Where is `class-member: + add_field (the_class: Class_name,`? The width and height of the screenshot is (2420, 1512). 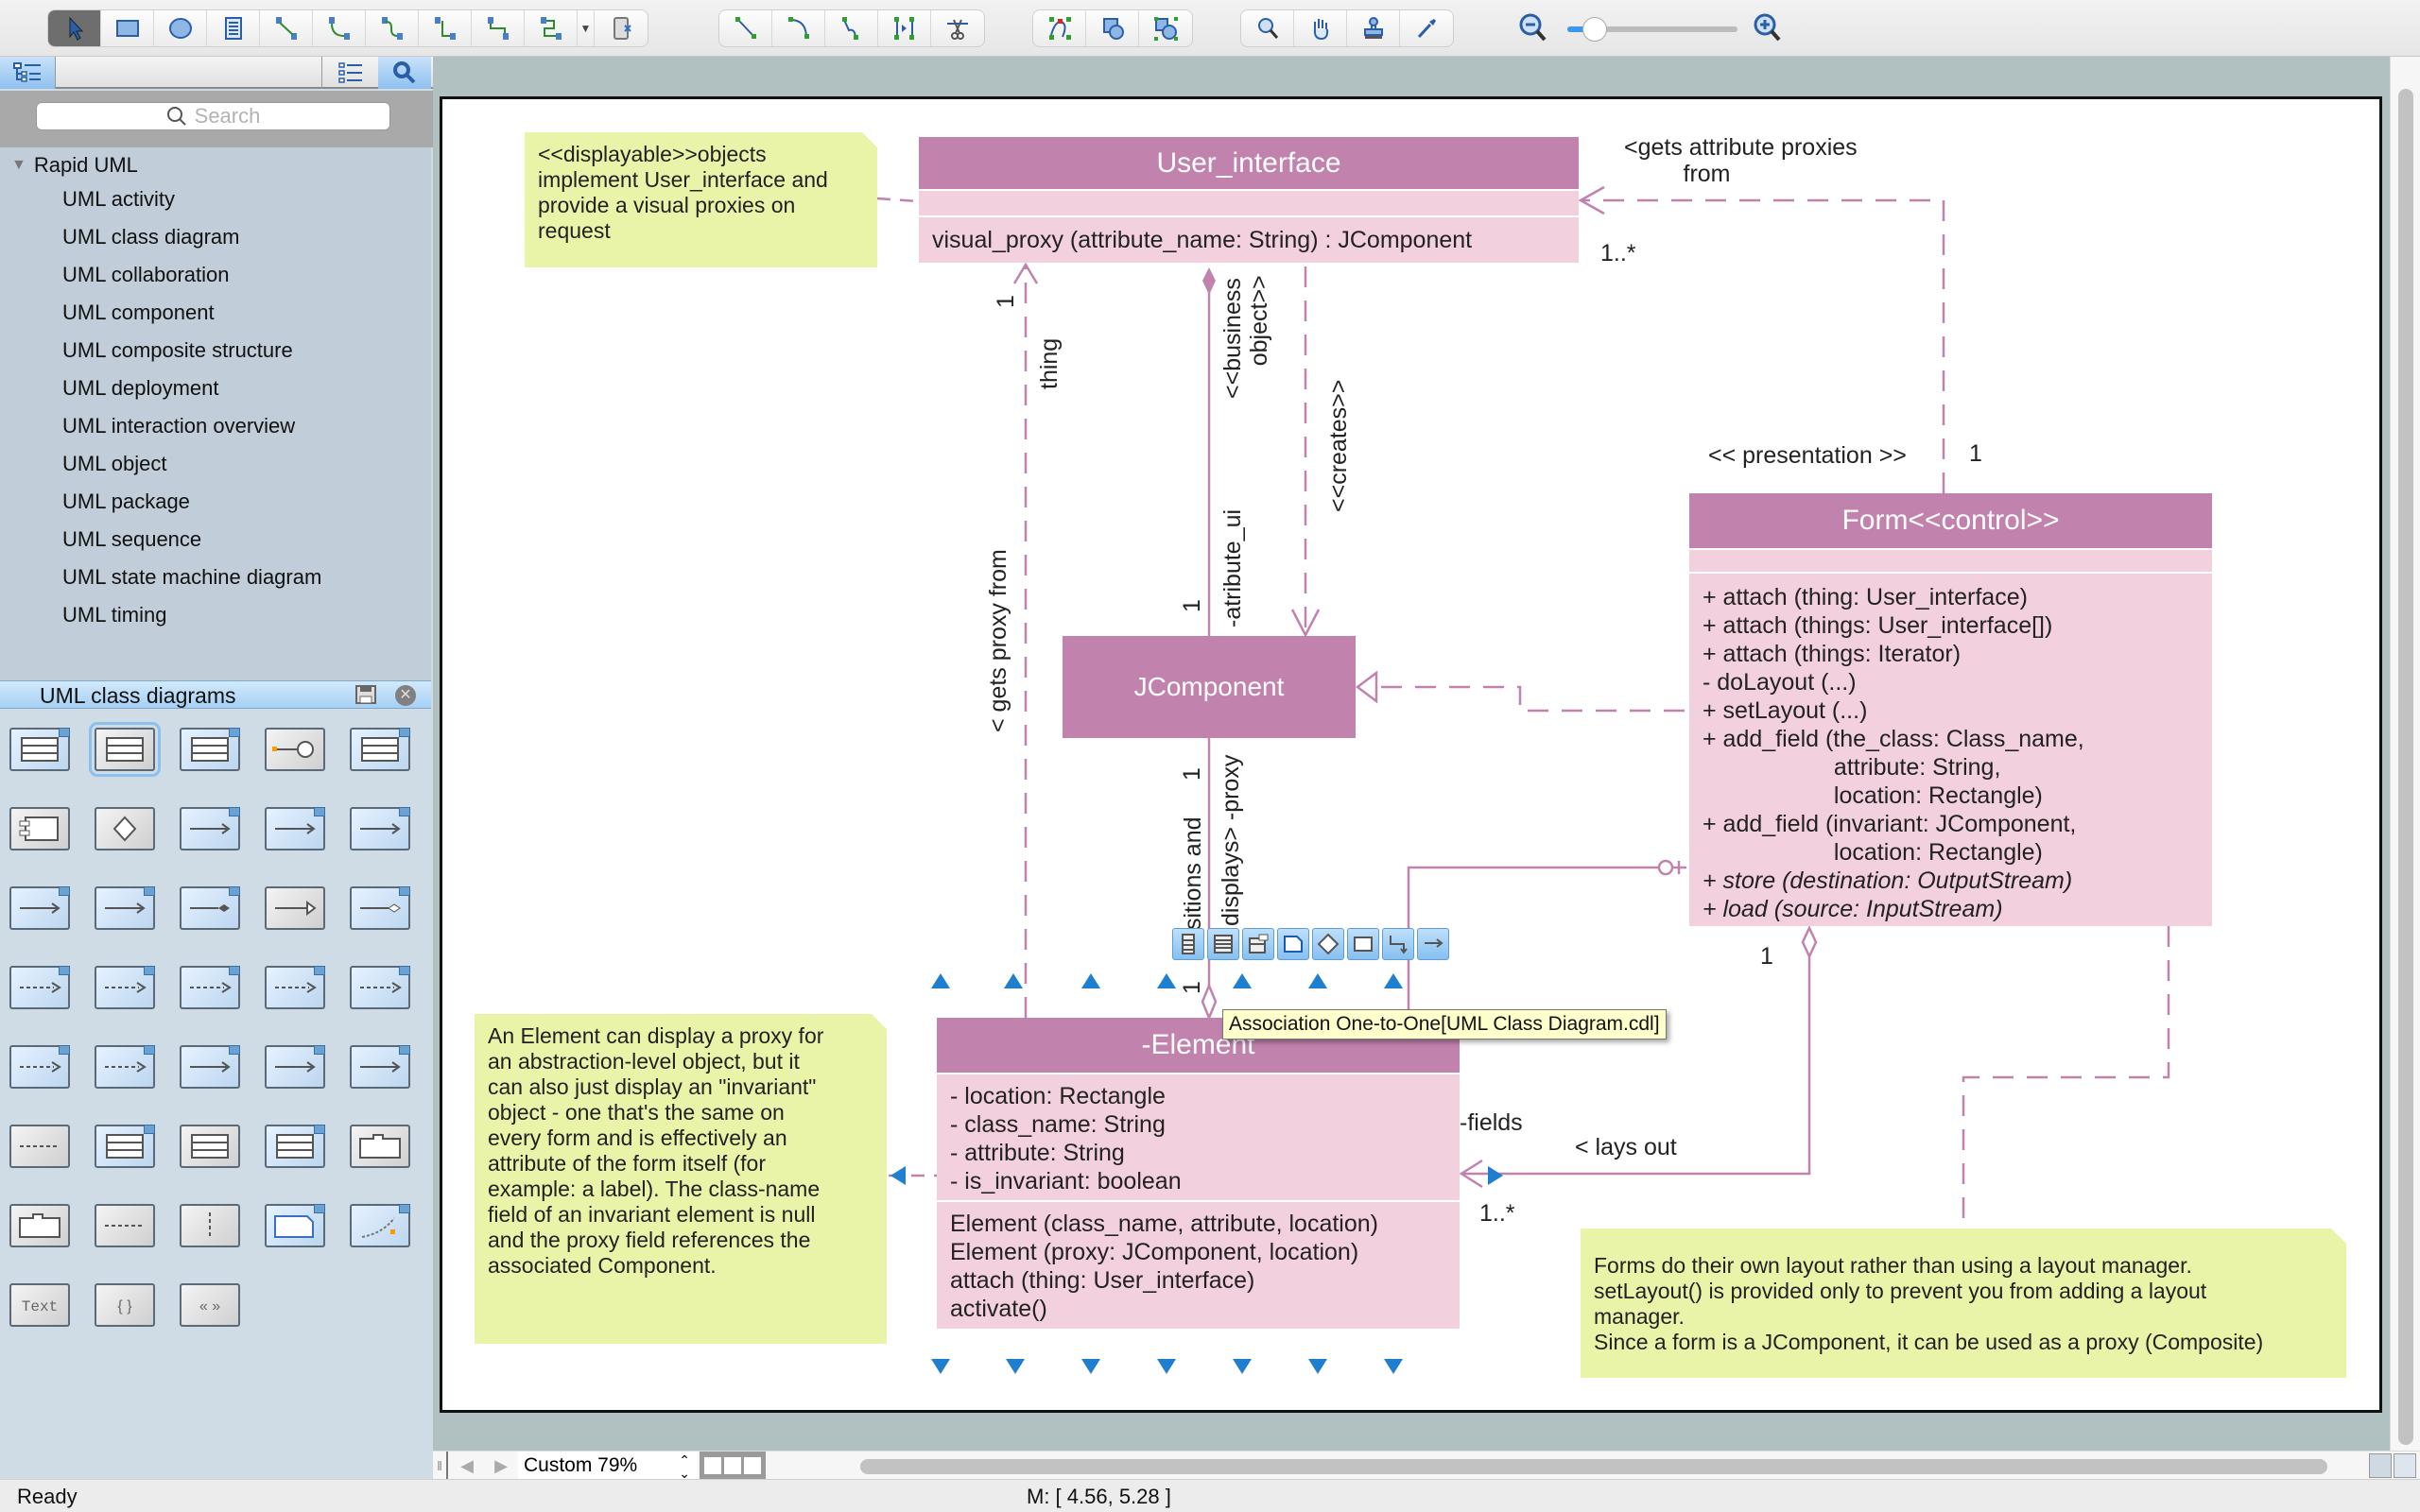
class-member: + add_field (the_class: Class_name, is located at coordinates (1893, 739).